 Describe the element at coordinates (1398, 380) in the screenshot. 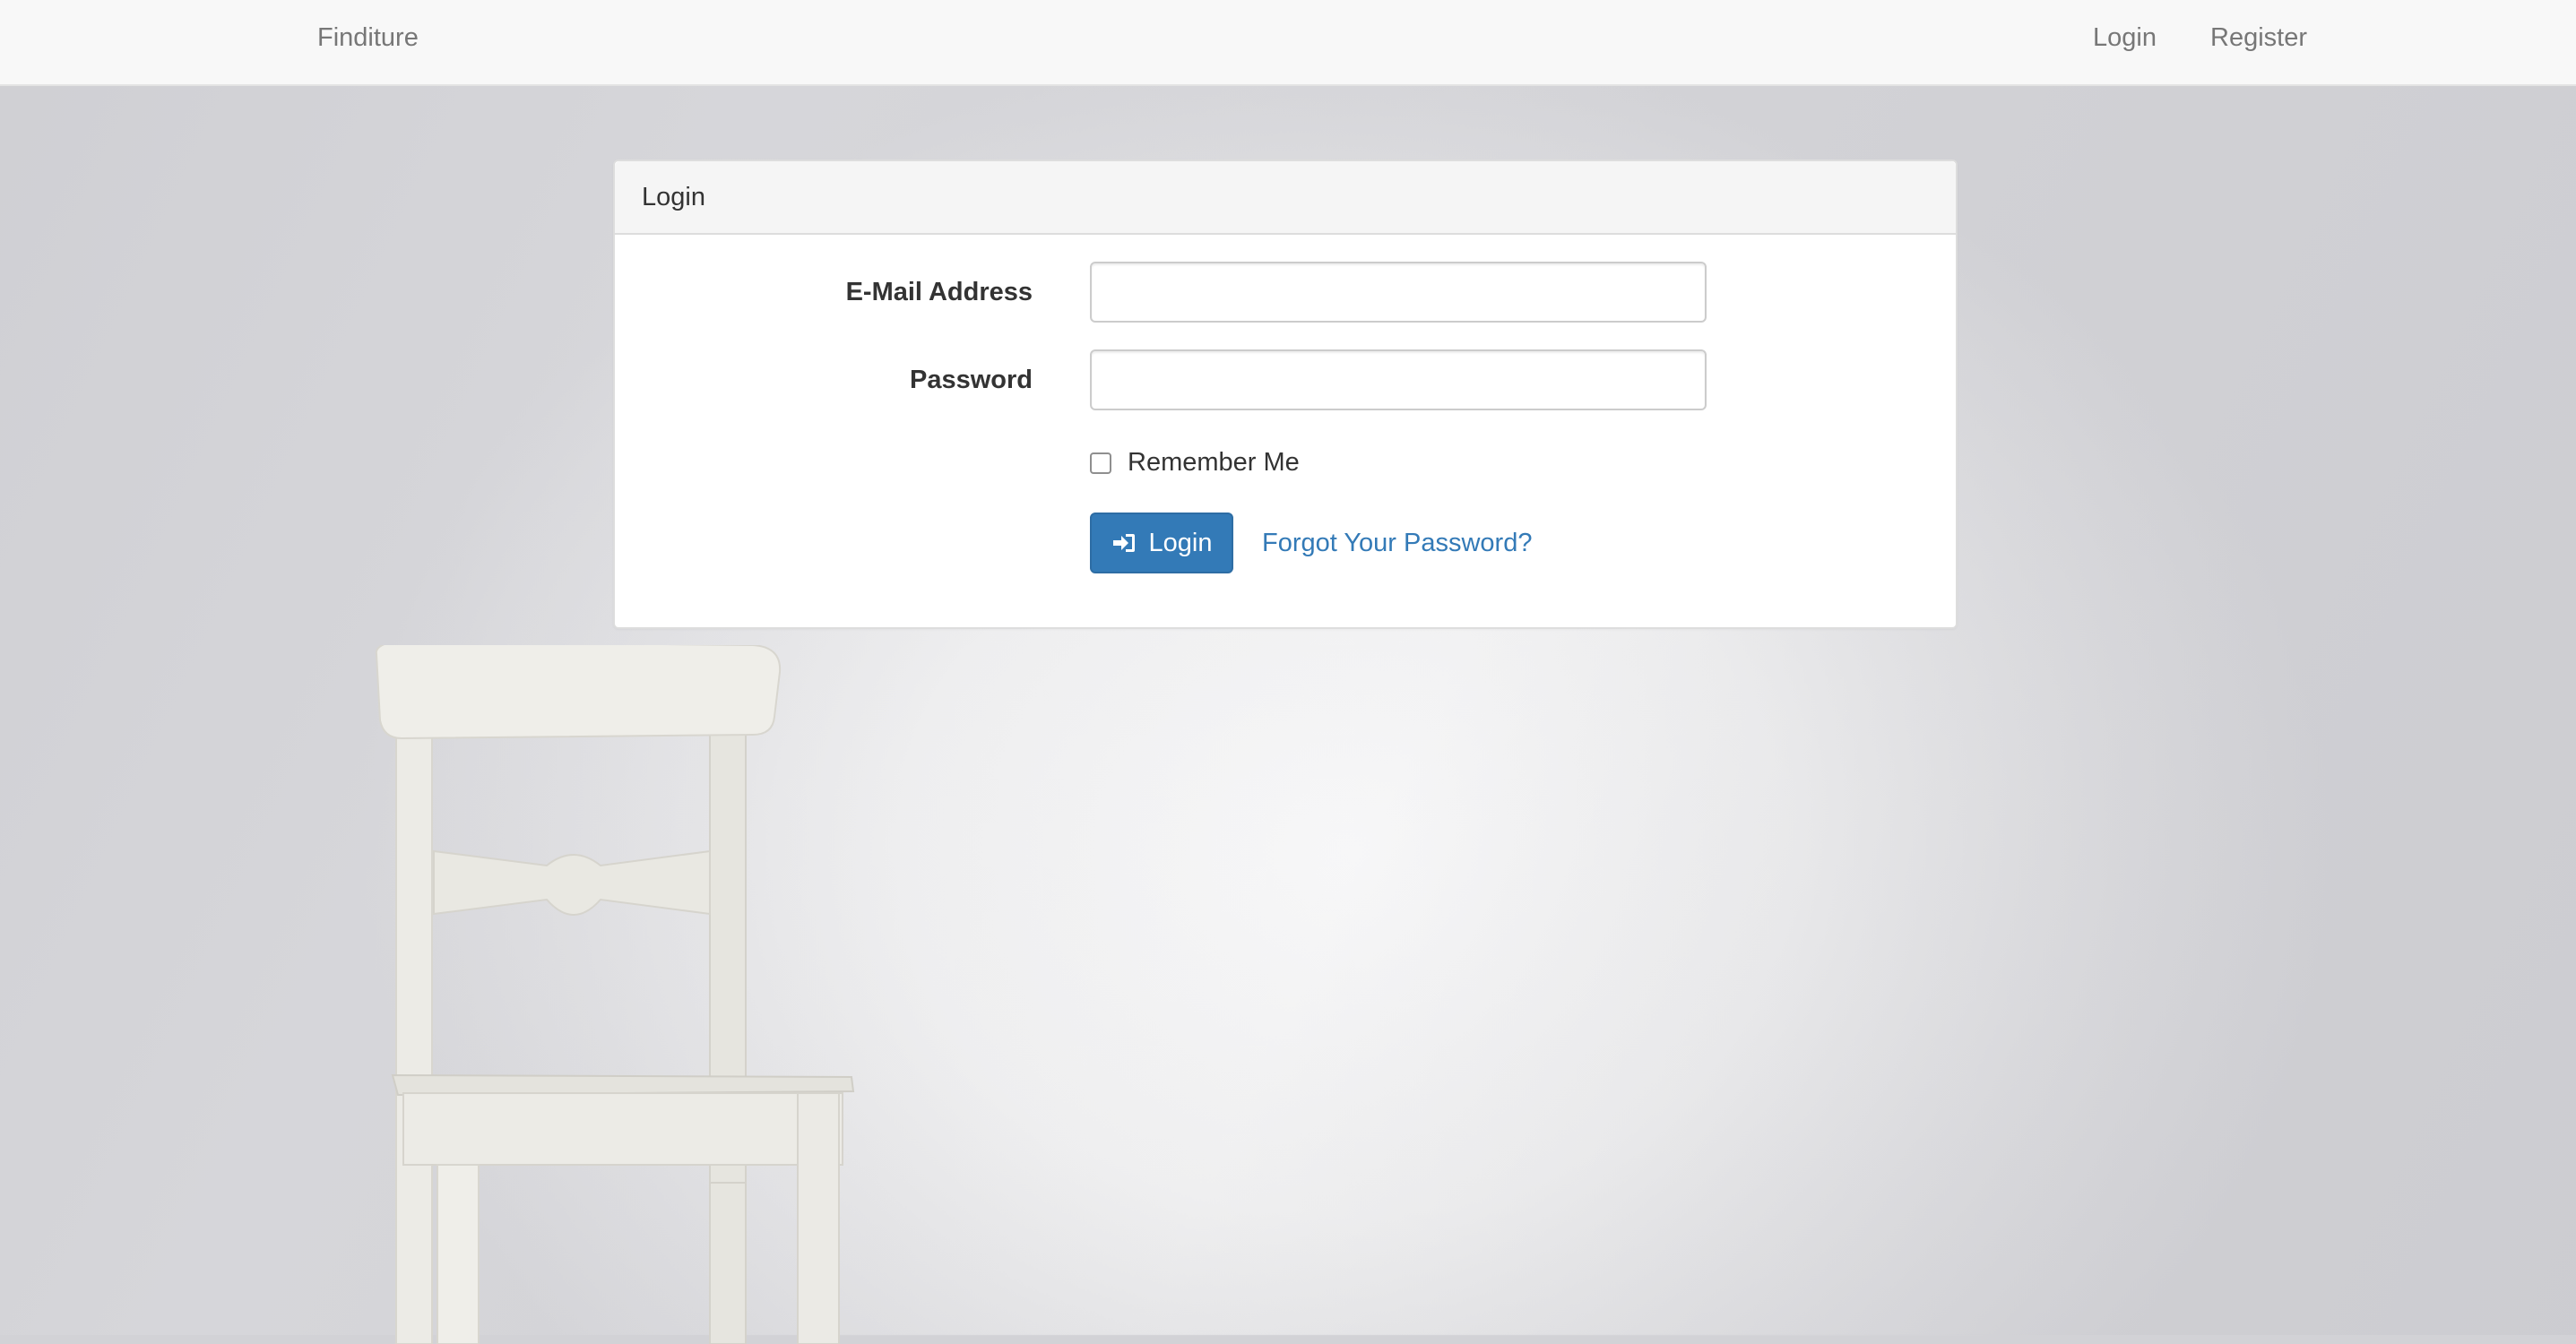

I see `password-input` at that location.